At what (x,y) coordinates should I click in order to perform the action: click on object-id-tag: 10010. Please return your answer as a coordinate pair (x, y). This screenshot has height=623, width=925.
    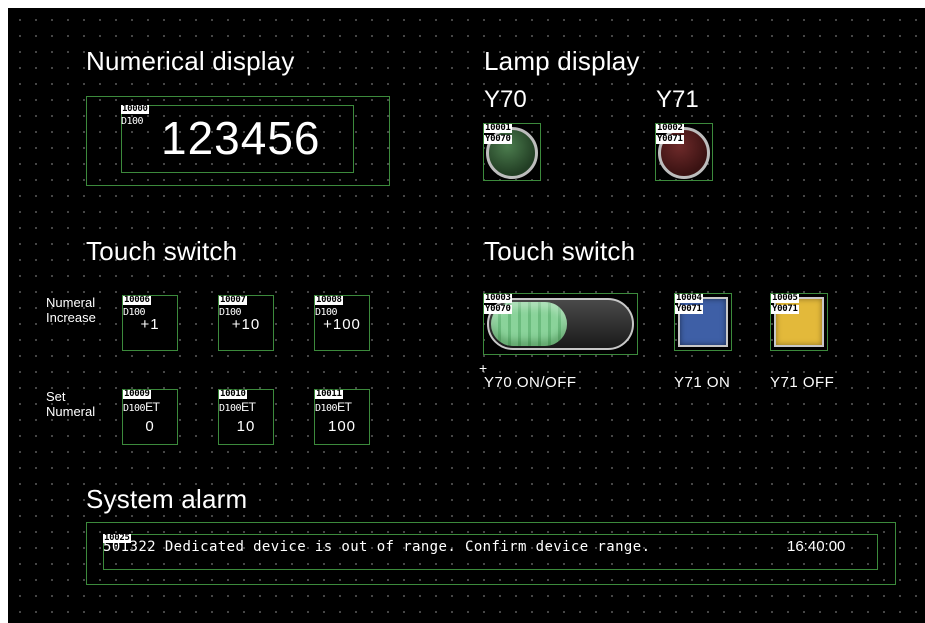
    Looking at the image, I should click on (233, 394).